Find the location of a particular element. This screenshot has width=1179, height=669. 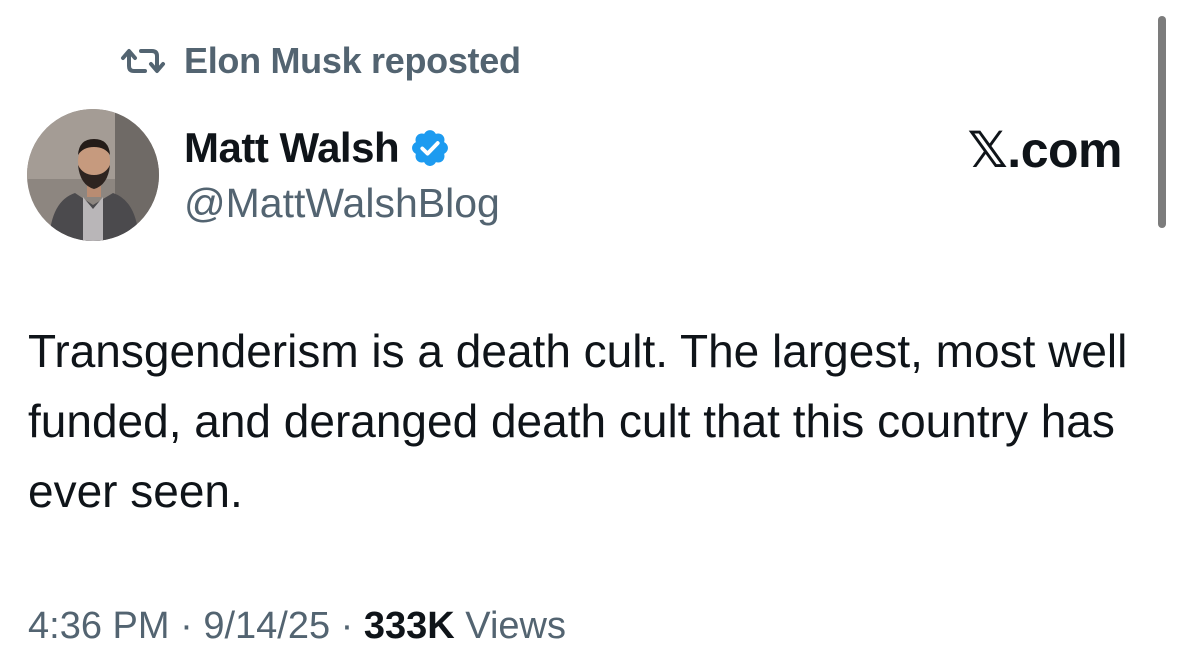

views-label: Views is located at coordinates (510, 626).